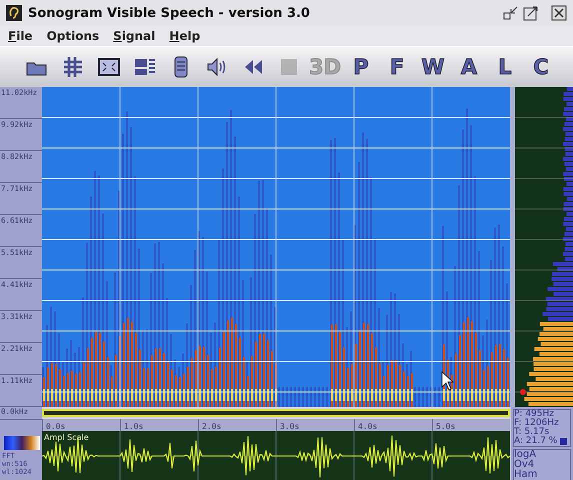  What do you see at coordinates (469, 67) in the screenshot?
I see `toolbar-button: A` at bounding box center [469, 67].